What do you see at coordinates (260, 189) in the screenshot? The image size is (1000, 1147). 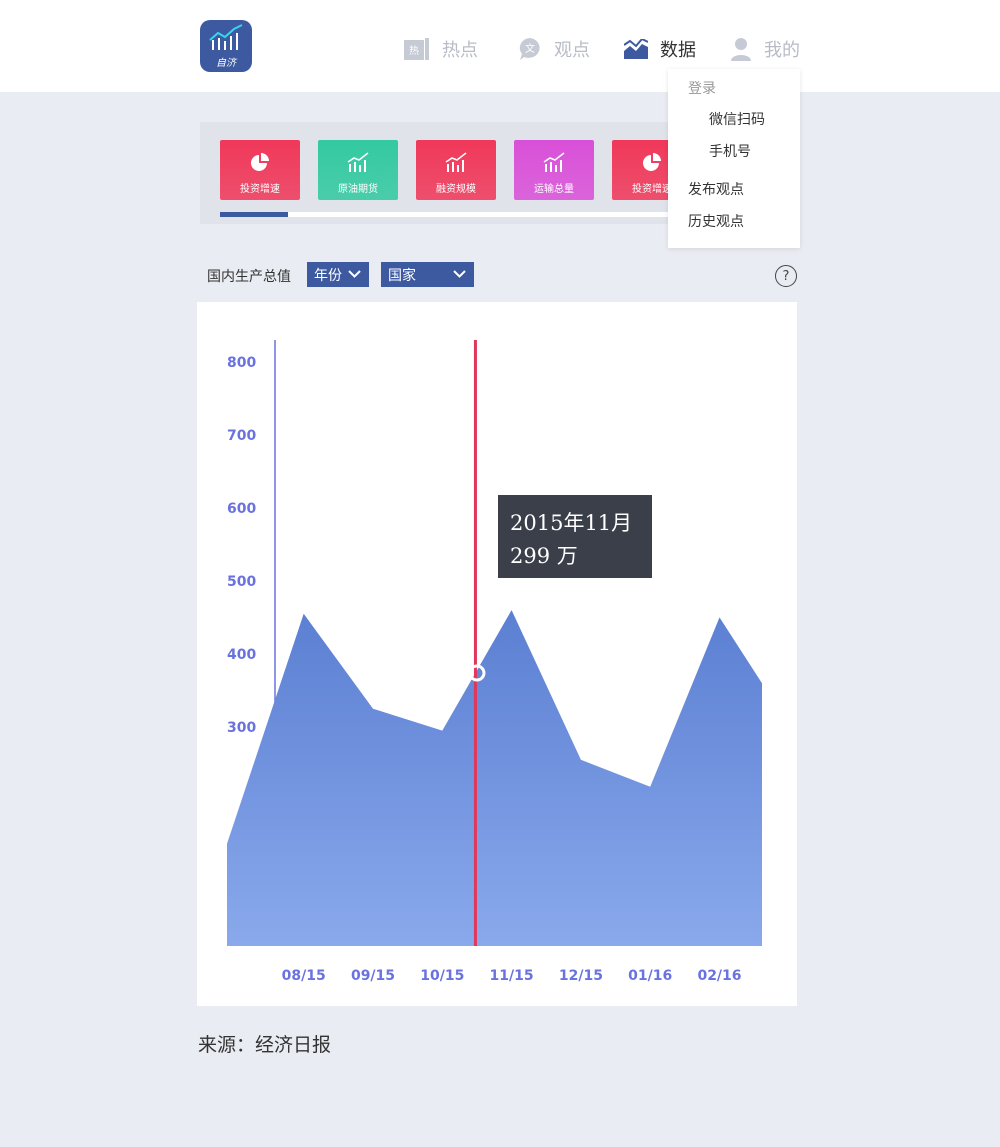 I see `category-label: 投资增速` at bounding box center [260, 189].